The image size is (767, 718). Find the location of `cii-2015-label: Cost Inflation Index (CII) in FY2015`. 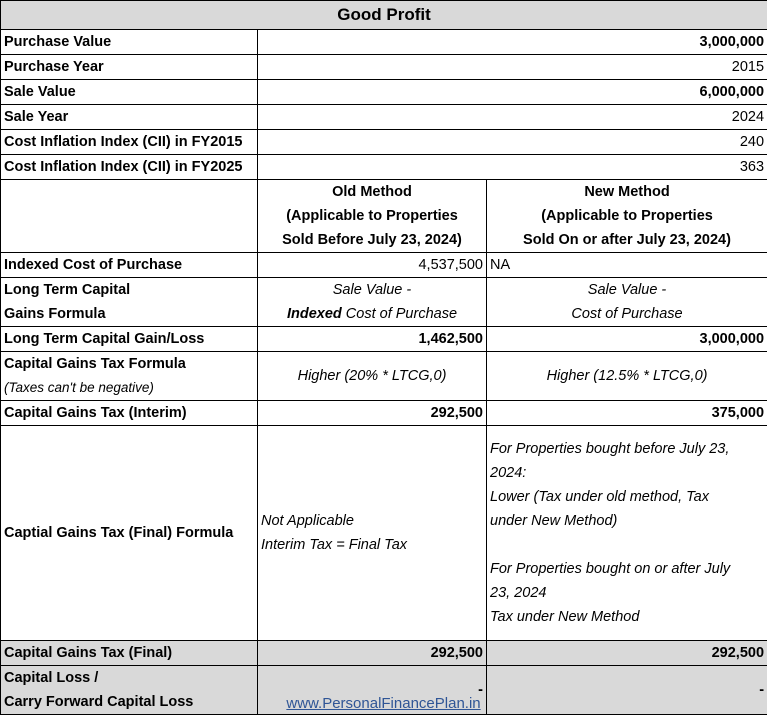

cii-2015-label: Cost Inflation Index (CII) in FY2015 is located at coordinates (129, 142).